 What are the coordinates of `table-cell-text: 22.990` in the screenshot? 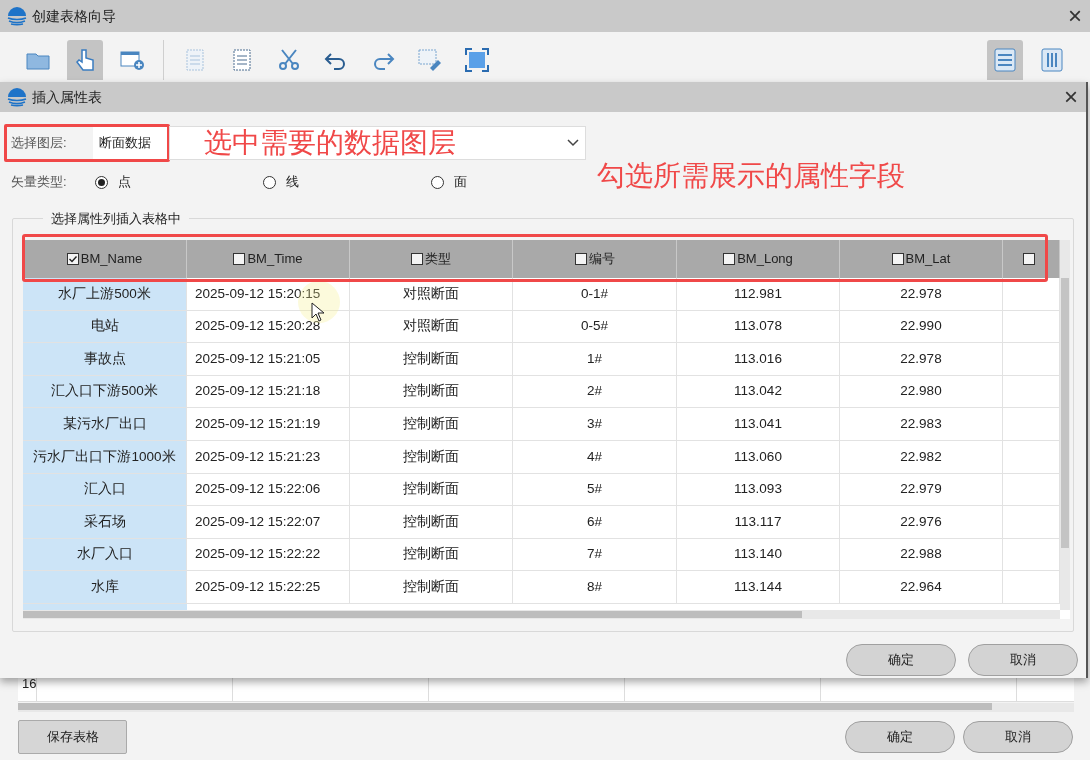 It's located at (921, 326).